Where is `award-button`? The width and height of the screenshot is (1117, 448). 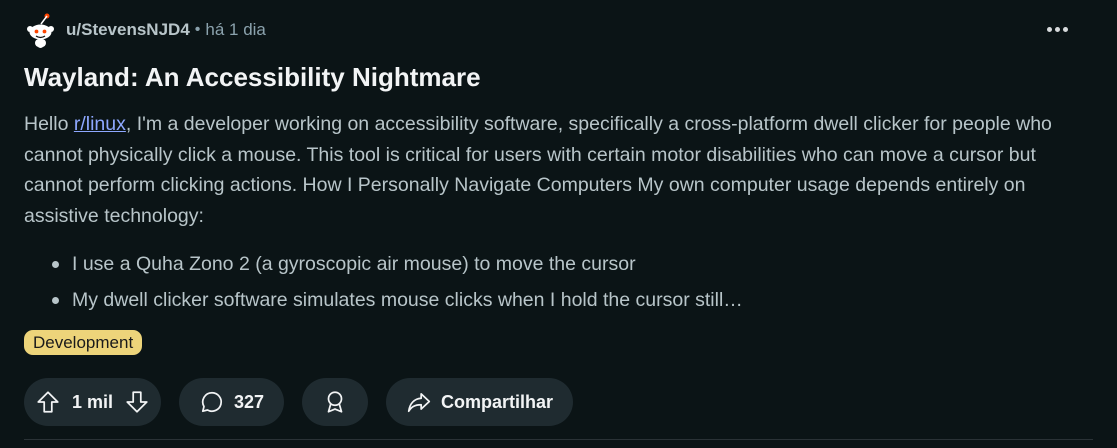 award-button is located at coordinates (335, 402).